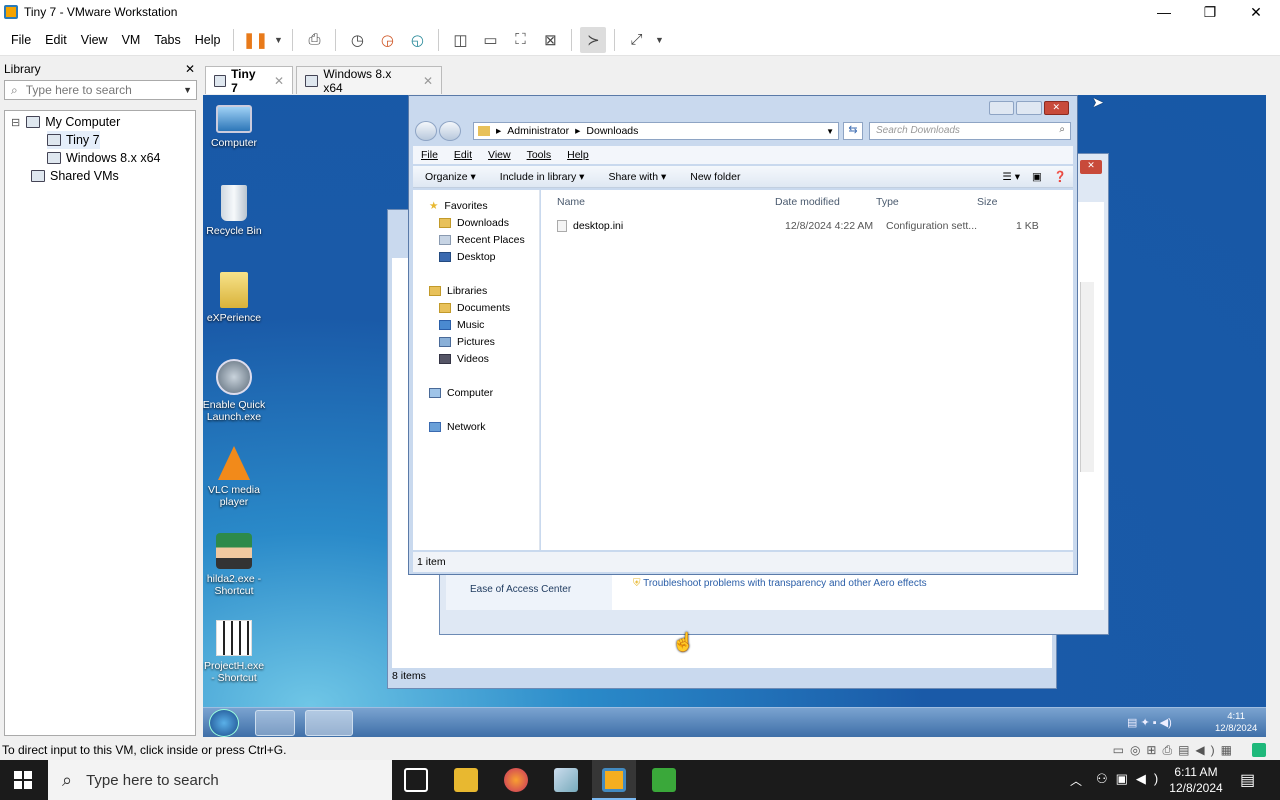 The height and width of the screenshot is (800, 1280). Describe the element at coordinates (426, 131) in the screenshot. I see `back-icon` at that location.